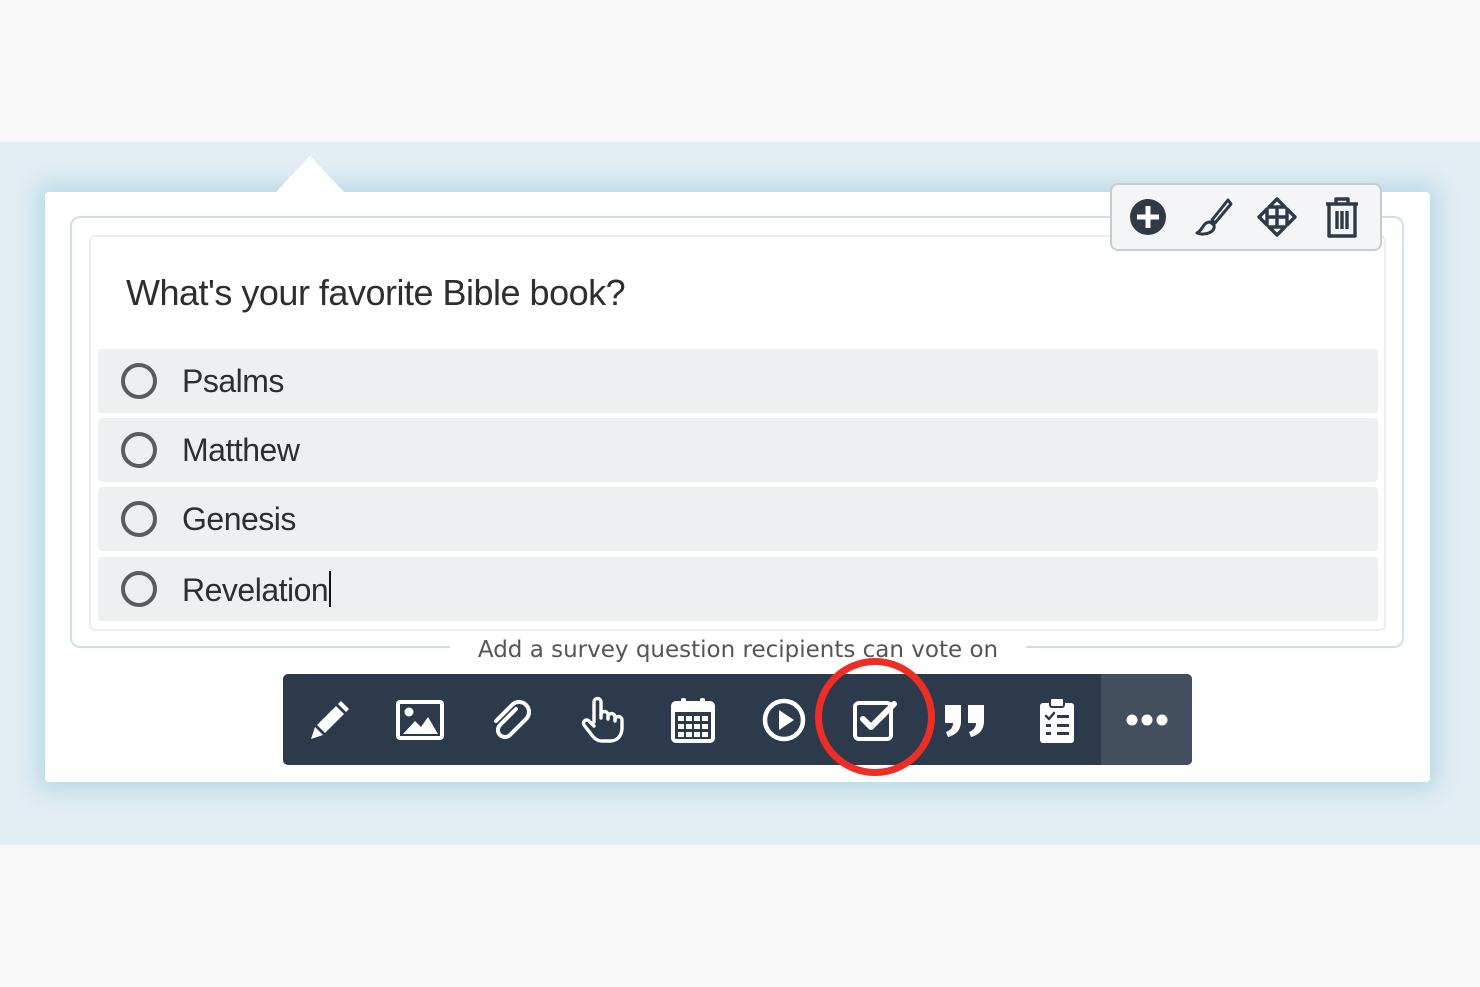 The image size is (1480, 987). Describe the element at coordinates (783, 719) in the screenshot. I see `play-circle-icon` at that location.